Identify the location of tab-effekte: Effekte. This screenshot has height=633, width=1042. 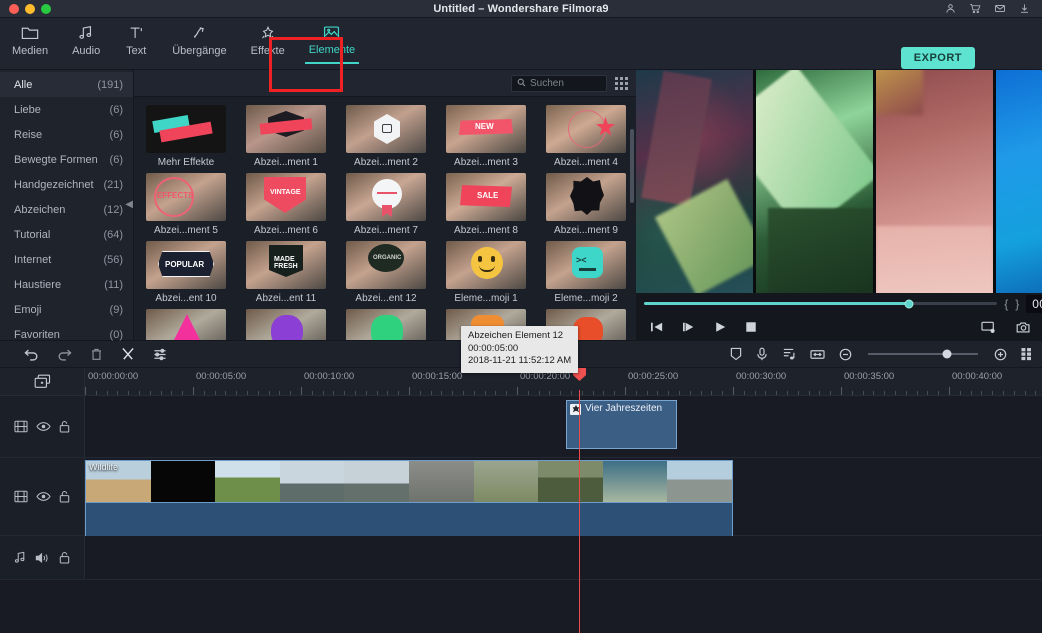
(268, 44).